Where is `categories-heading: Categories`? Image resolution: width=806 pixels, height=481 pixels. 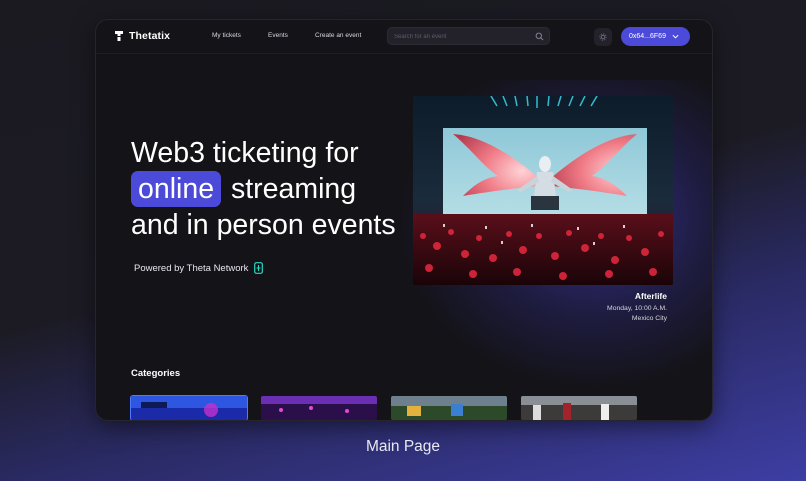
categories-heading: Categories is located at coordinates (156, 373).